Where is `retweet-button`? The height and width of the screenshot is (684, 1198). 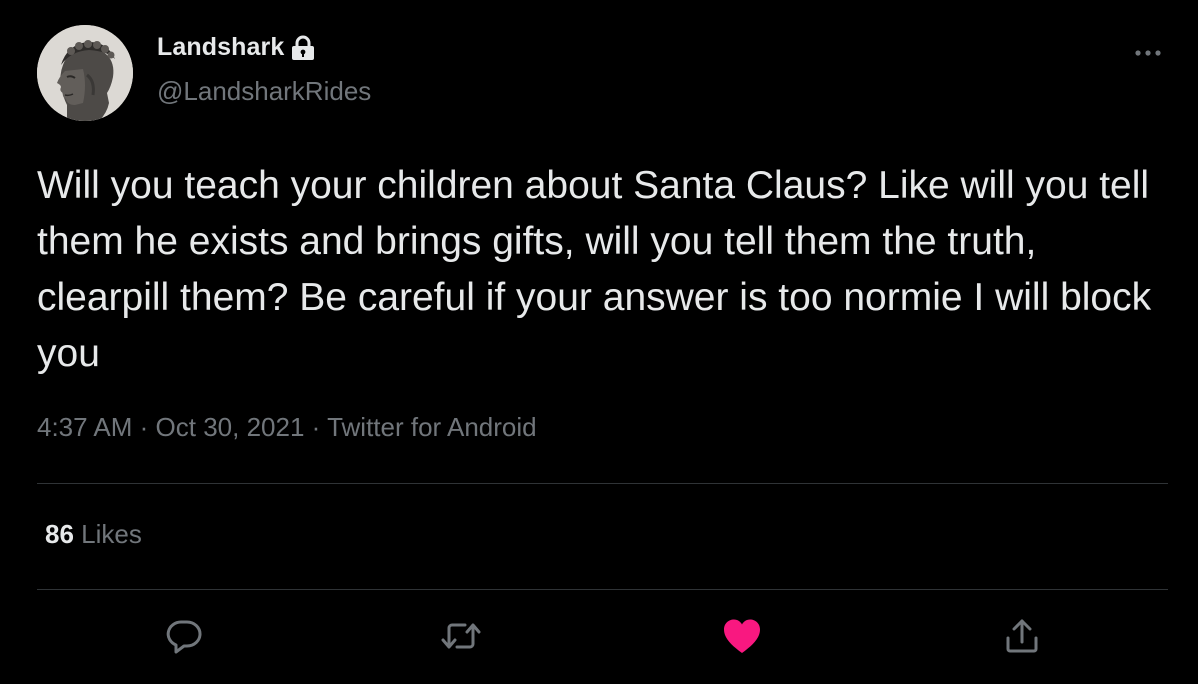
retweet-button is located at coordinates (461, 636).